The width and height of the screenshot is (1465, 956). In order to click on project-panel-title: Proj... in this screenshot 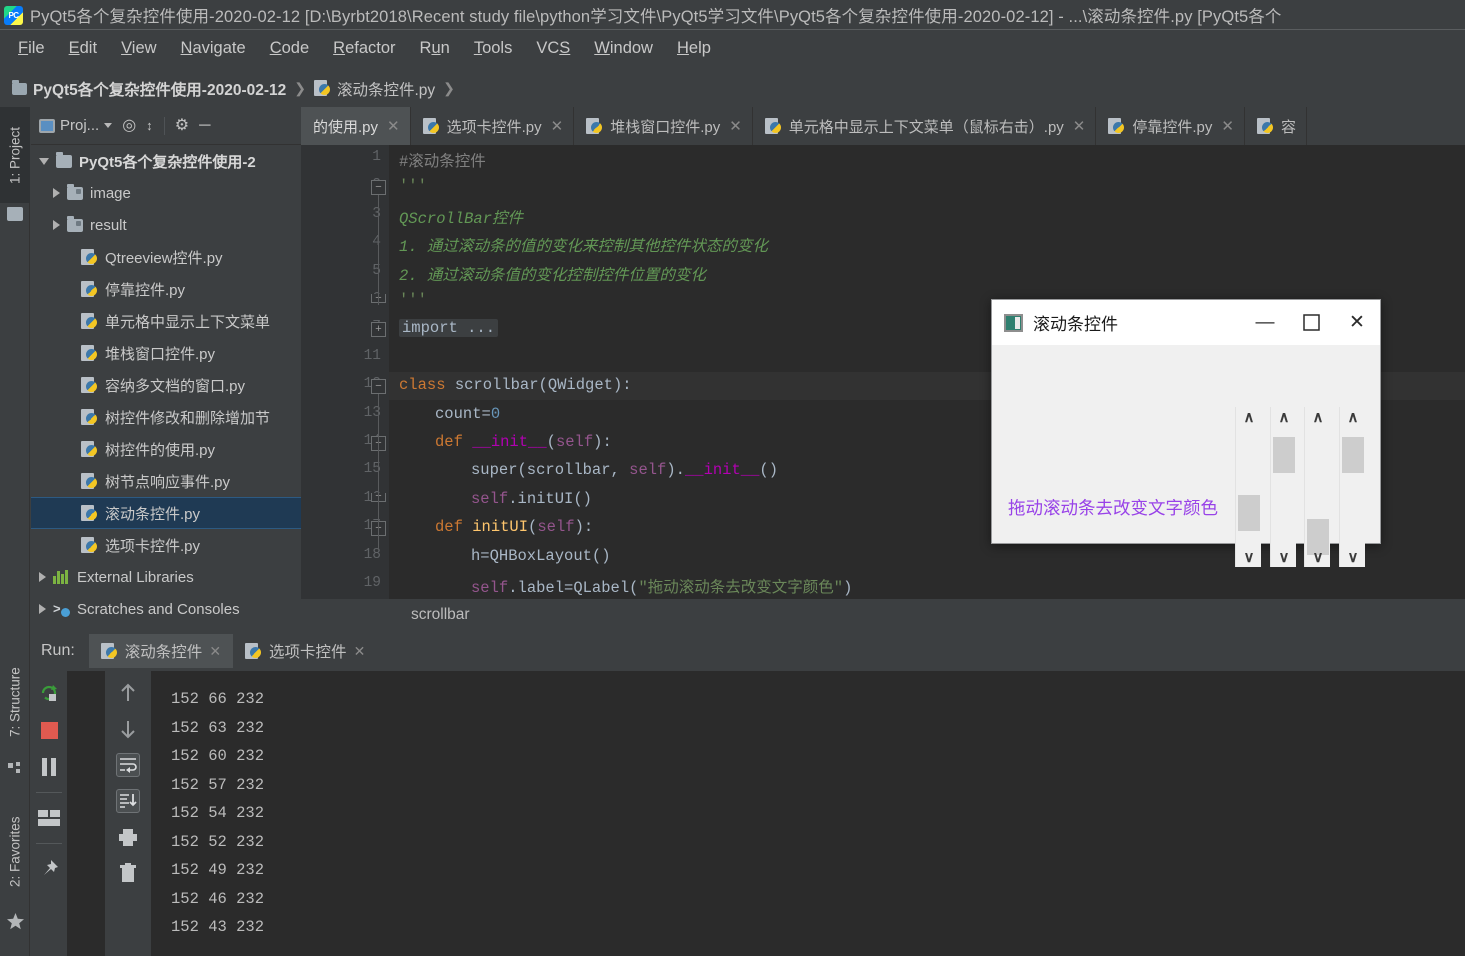, I will do `click(76, 125)`.